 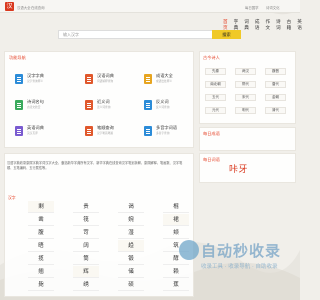 What do you see at coordinates (245, 110) in the screenshot?
I see `dynasty-item: 明代` at bounding box center [245, 110].